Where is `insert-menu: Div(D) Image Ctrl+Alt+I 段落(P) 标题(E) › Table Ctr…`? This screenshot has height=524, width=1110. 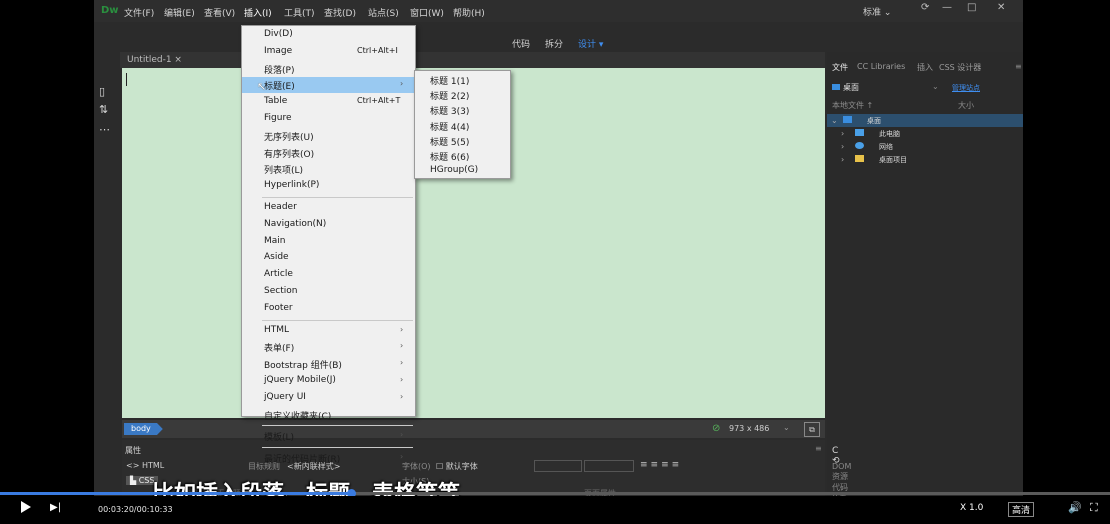
insert-menu: Div(D) Image Ctrl+Alt+I 段落(P) 标题(E) › Table Ctr… is located at coordinates (328, 245).